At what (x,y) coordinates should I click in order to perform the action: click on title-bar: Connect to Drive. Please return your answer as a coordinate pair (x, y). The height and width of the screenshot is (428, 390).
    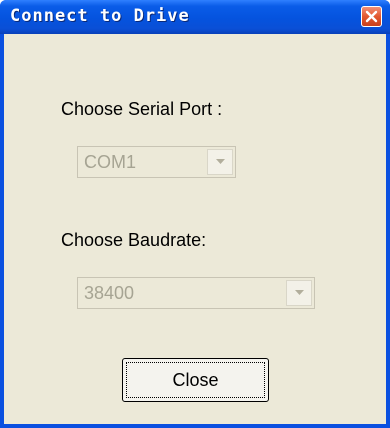
    Looking at the image, I should click on (195, 17).